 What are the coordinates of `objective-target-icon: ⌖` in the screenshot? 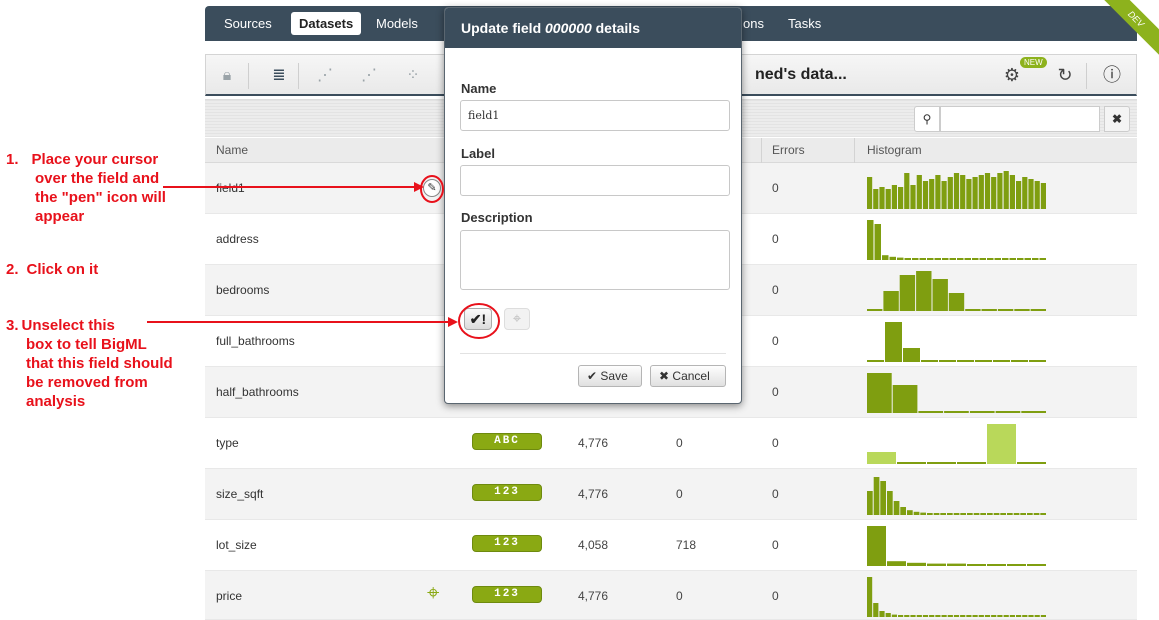 It's located at (433, 593).